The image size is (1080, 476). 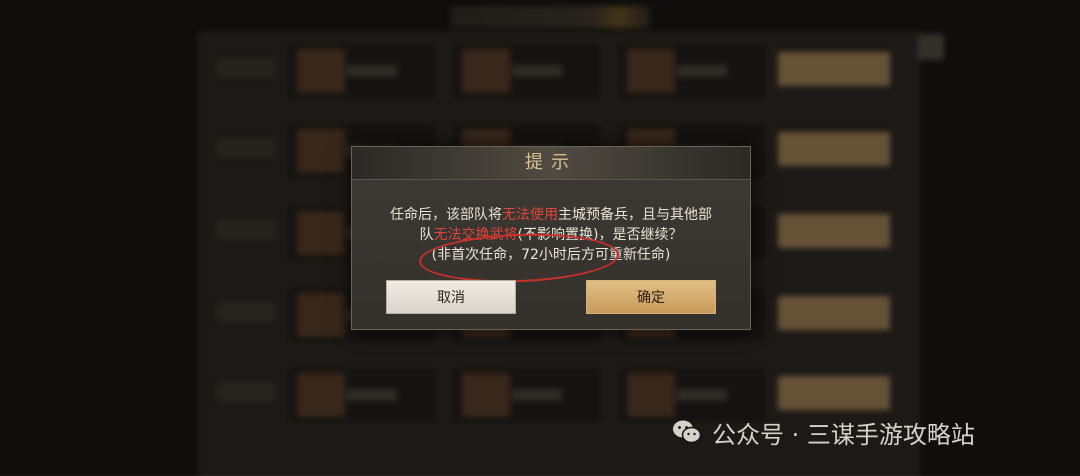 What do you see at coordinates (687, 432) in the screenshot?
I see `wechat-icon` at bounding box center [687, 432].